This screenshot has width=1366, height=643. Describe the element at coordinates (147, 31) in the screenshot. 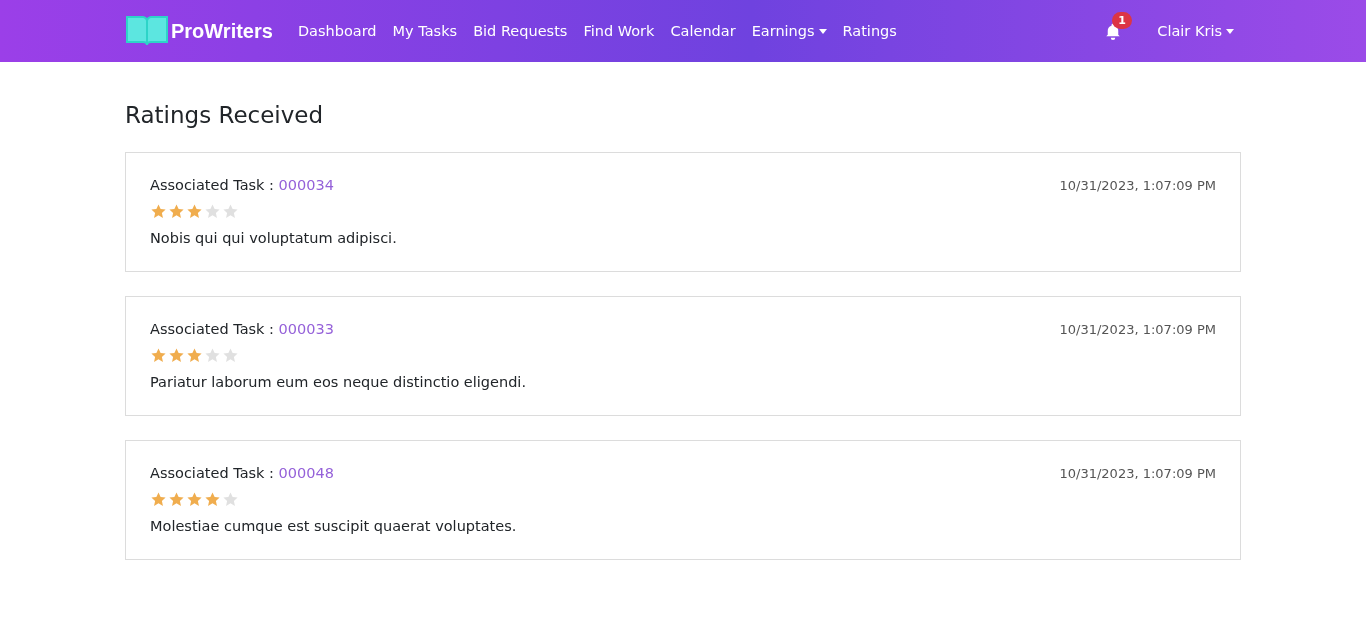

I see `open-book-icon` at that location.